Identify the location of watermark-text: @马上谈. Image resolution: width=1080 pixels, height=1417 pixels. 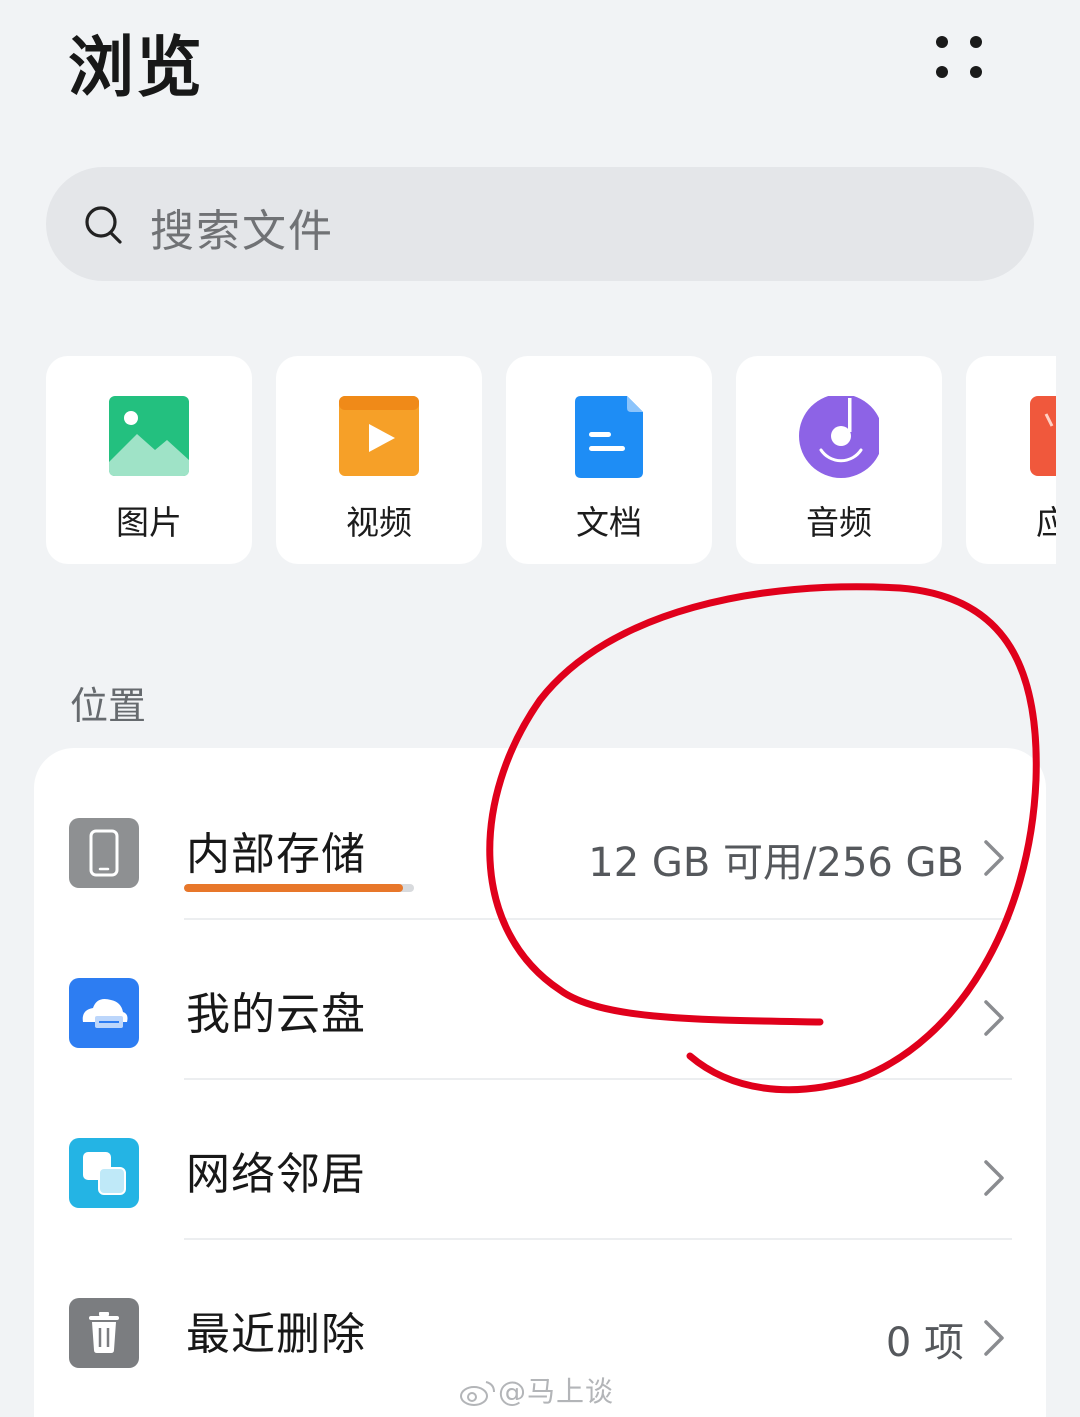
(556, 1391).